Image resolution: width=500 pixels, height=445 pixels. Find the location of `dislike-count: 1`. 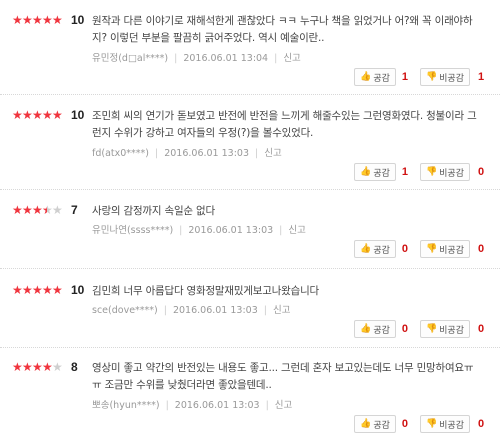

dislike-count: 1 is located at coordinates (481, 77).